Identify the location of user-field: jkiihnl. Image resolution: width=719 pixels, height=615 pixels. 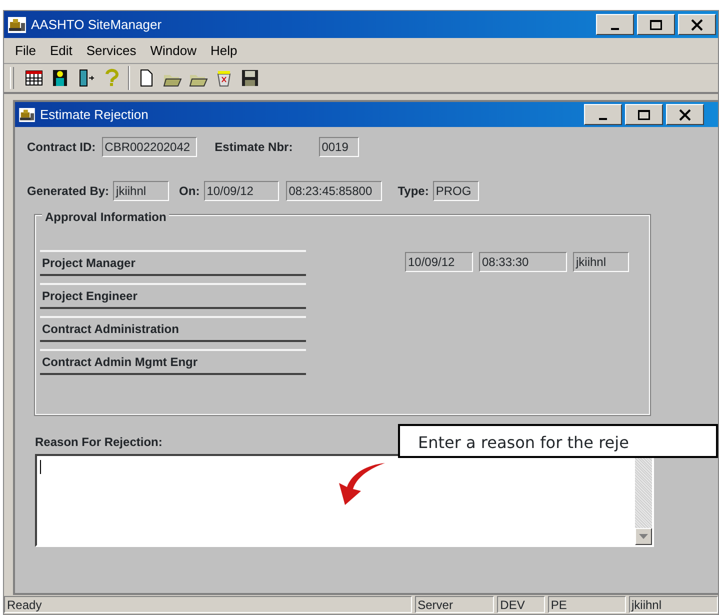
(601, 262).